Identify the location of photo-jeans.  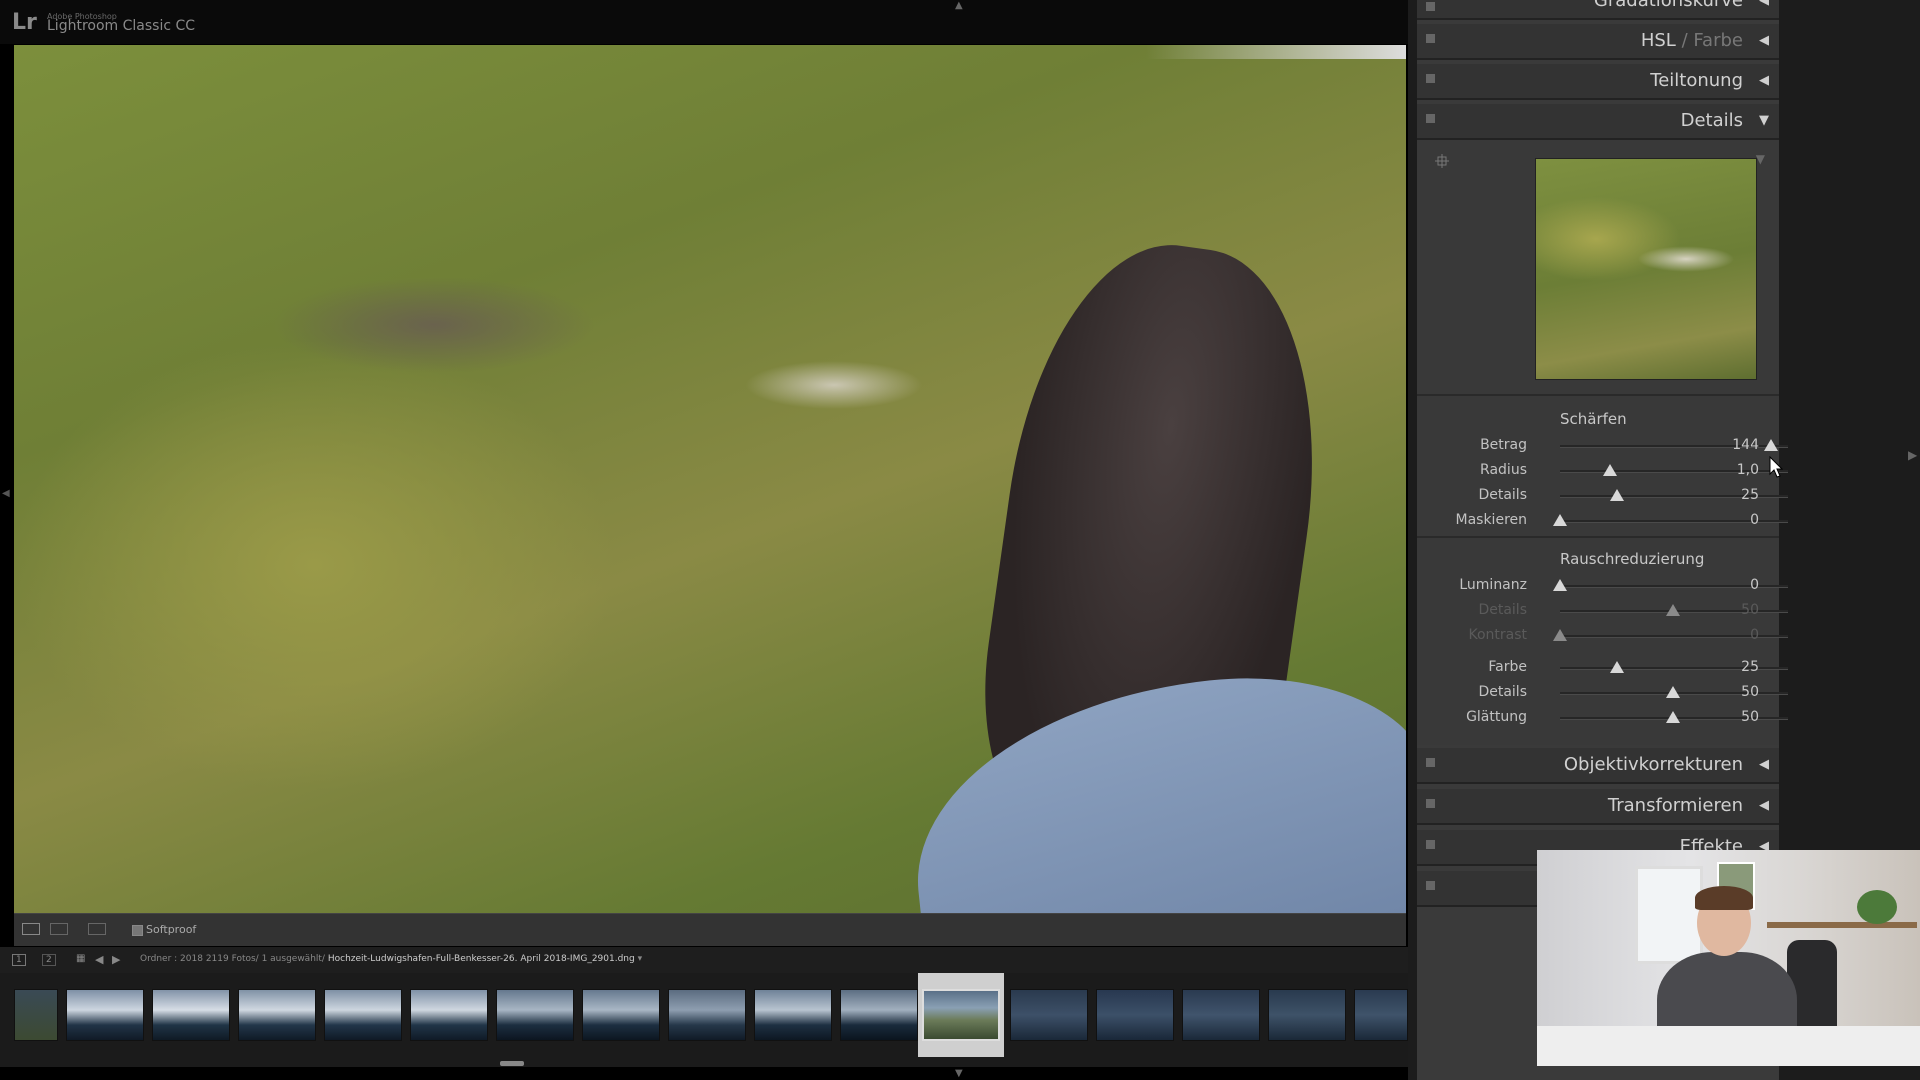
(1152, 785).